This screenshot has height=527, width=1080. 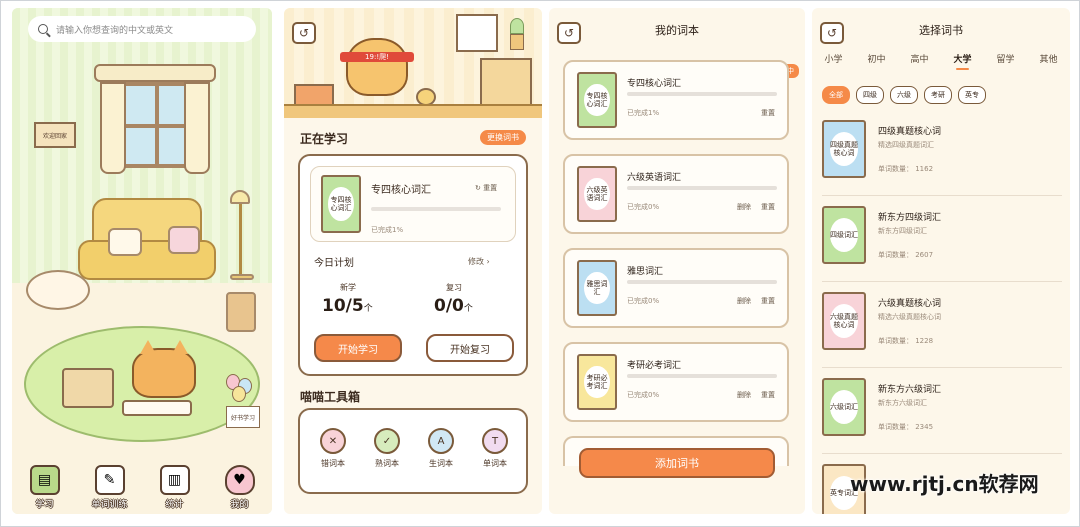 I want to click on page-title: 选择词书, so click(x=941, y=30).